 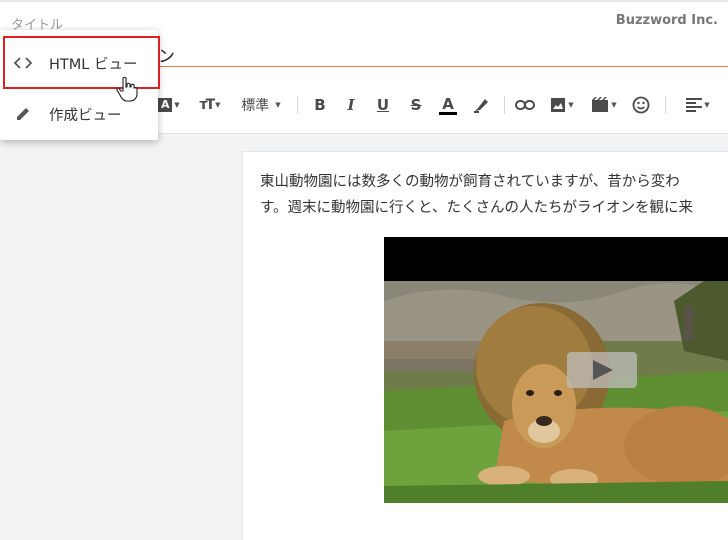 What do you see at coordinates (255, 106) in the screenshot?
I see `paragraph-style-label: 標準` at bounding box center [255, 106].